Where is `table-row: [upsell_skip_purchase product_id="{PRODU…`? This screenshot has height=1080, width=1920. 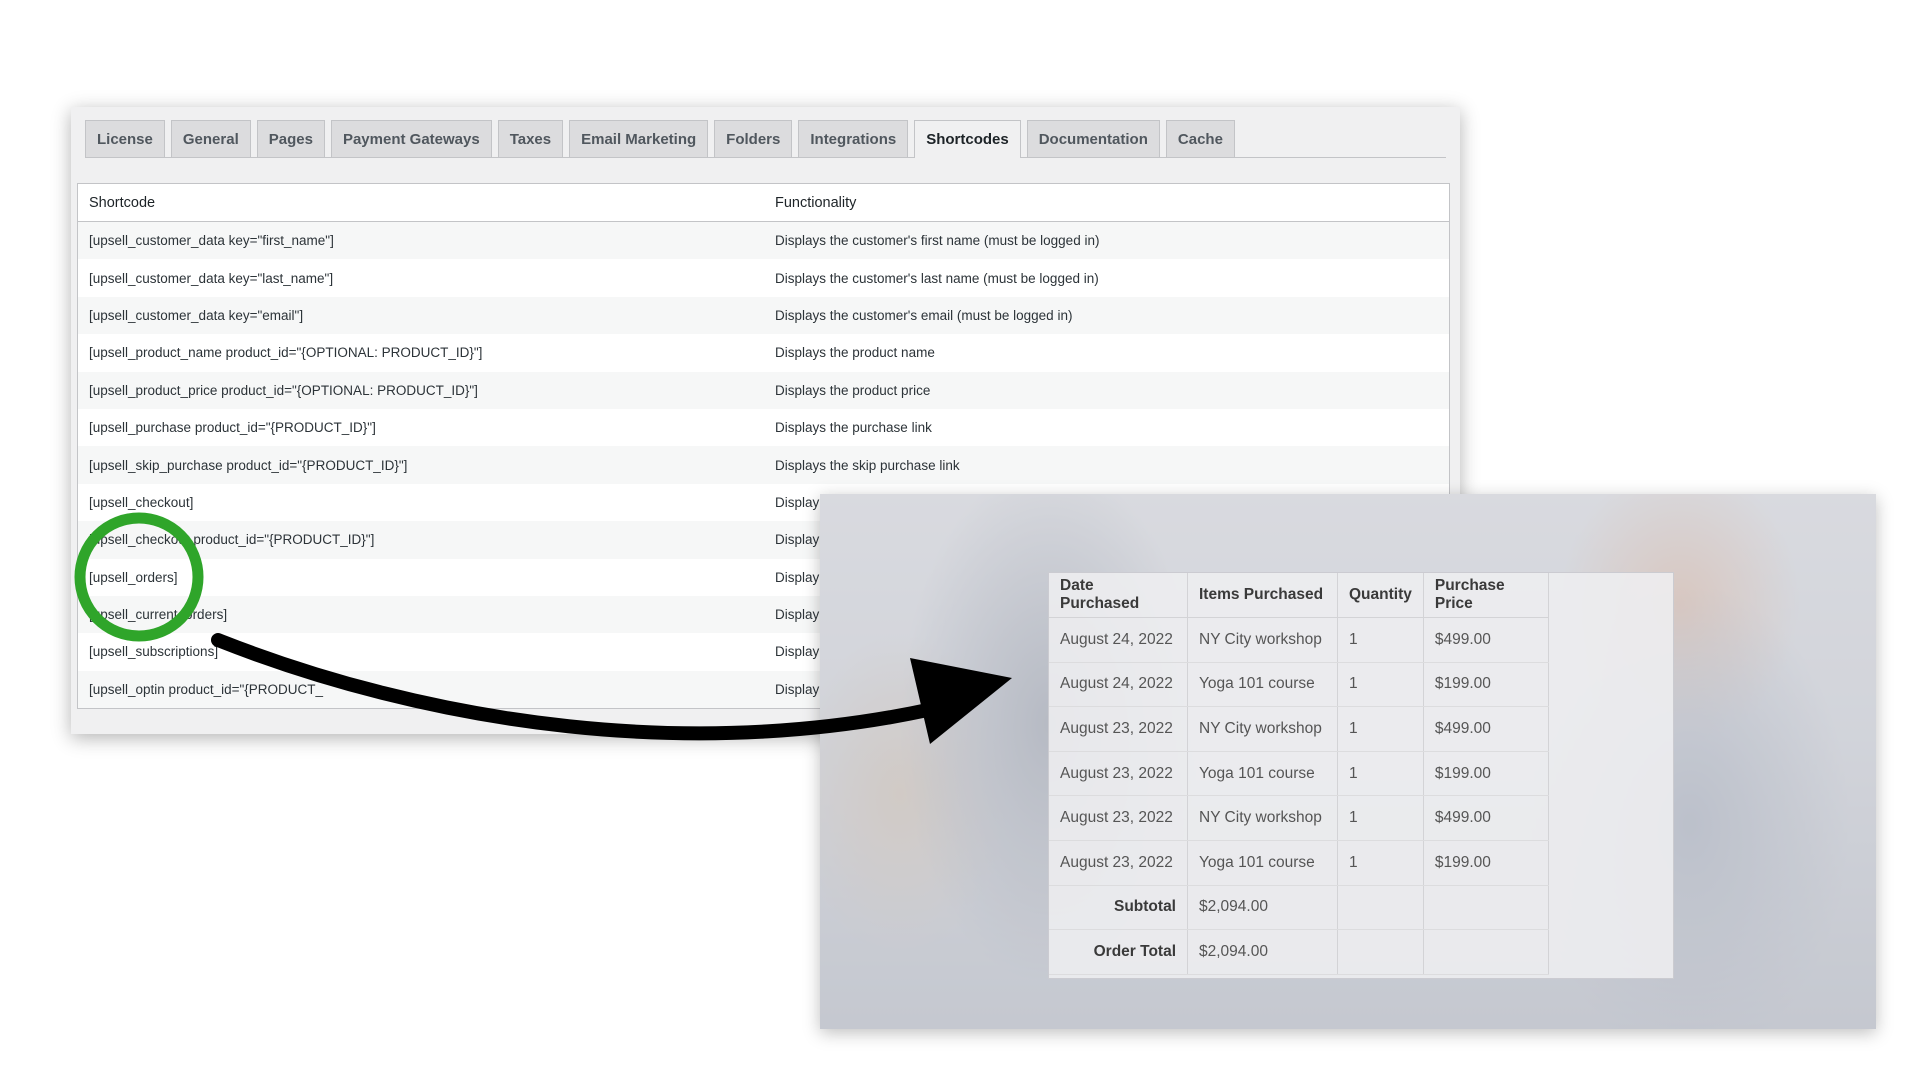 table-row: [upsell_skip_purchase product_id="{PRODU… is located at coordinates (763, 465).